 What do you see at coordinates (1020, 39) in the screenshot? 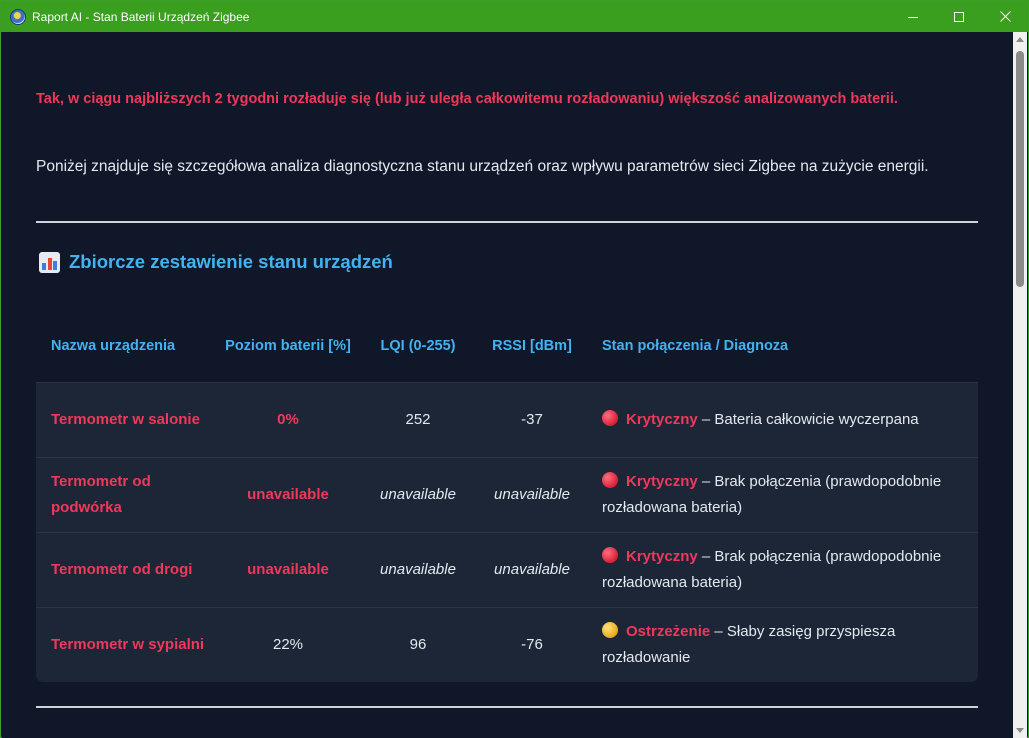
I see `scroll-up-icon` at bounding box center [1020, 39].